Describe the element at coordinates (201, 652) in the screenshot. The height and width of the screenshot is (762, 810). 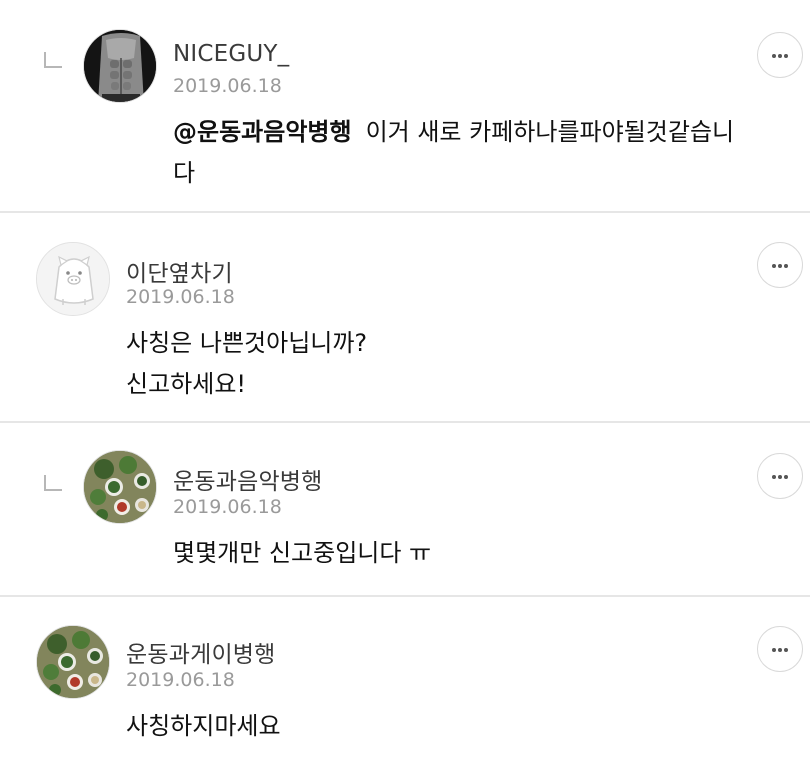
I see `author-name: 운동과게이병행` at that location.